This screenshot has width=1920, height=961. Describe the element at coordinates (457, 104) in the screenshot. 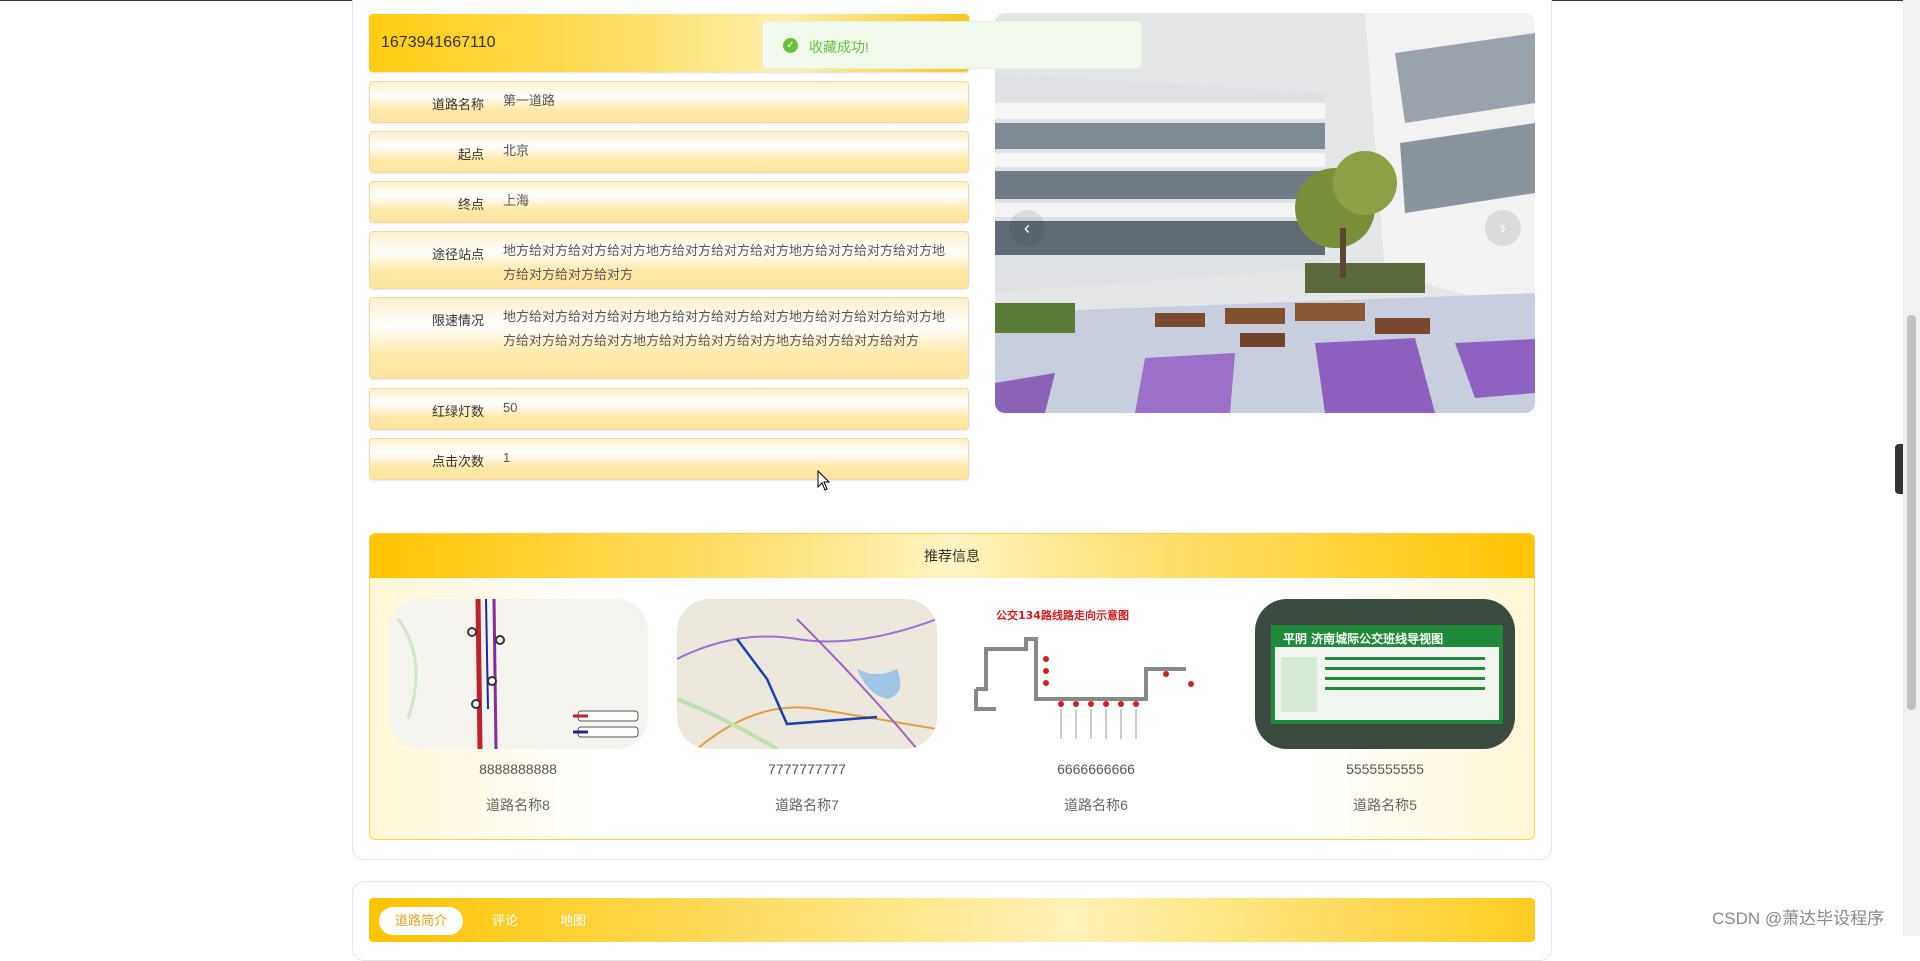

I see `field-label: 道路名称` at that location.